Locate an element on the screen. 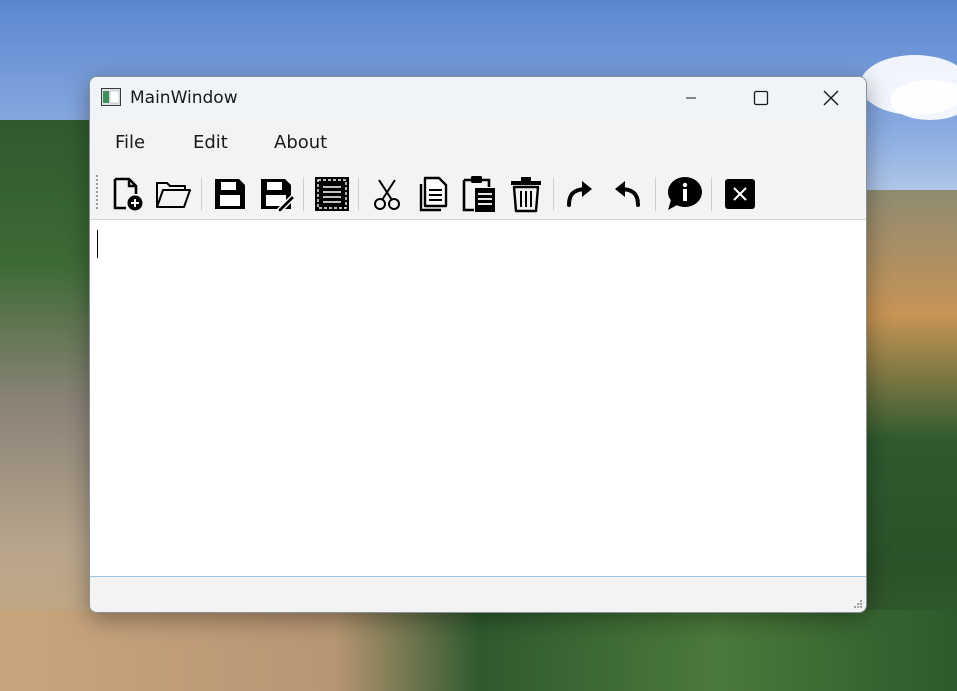 The image size is (957, 691). redo-button is located at coordinates (580, 194).